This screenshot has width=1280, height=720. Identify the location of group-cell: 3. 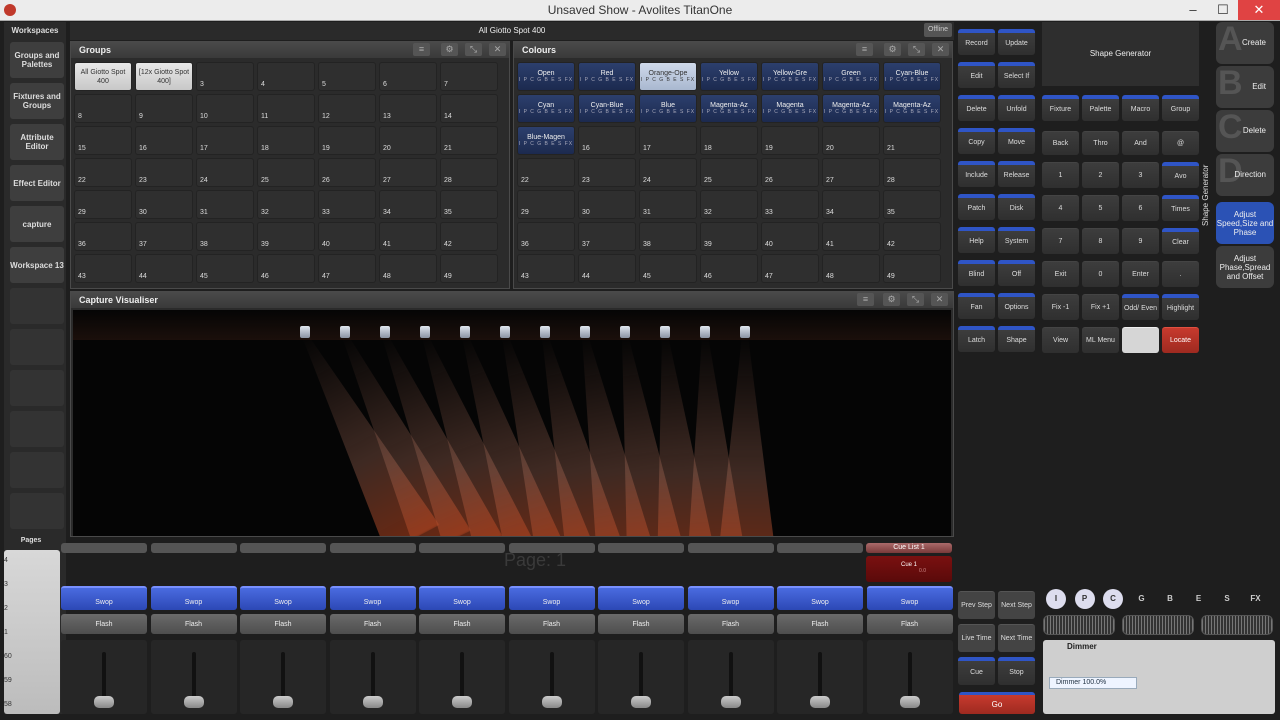
(225, 76).